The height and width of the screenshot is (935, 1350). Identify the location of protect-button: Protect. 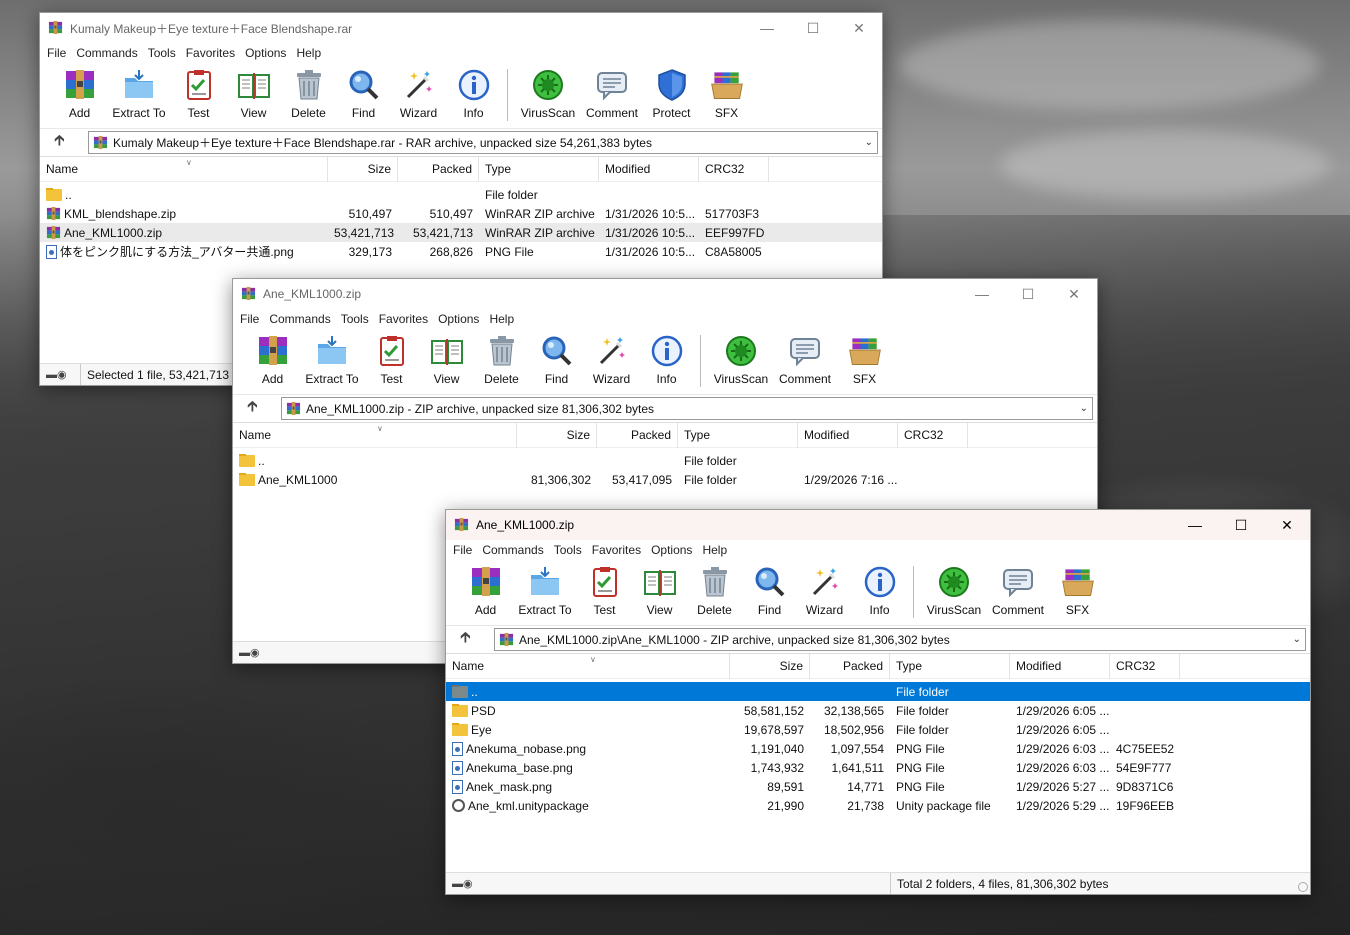
(671, 93).